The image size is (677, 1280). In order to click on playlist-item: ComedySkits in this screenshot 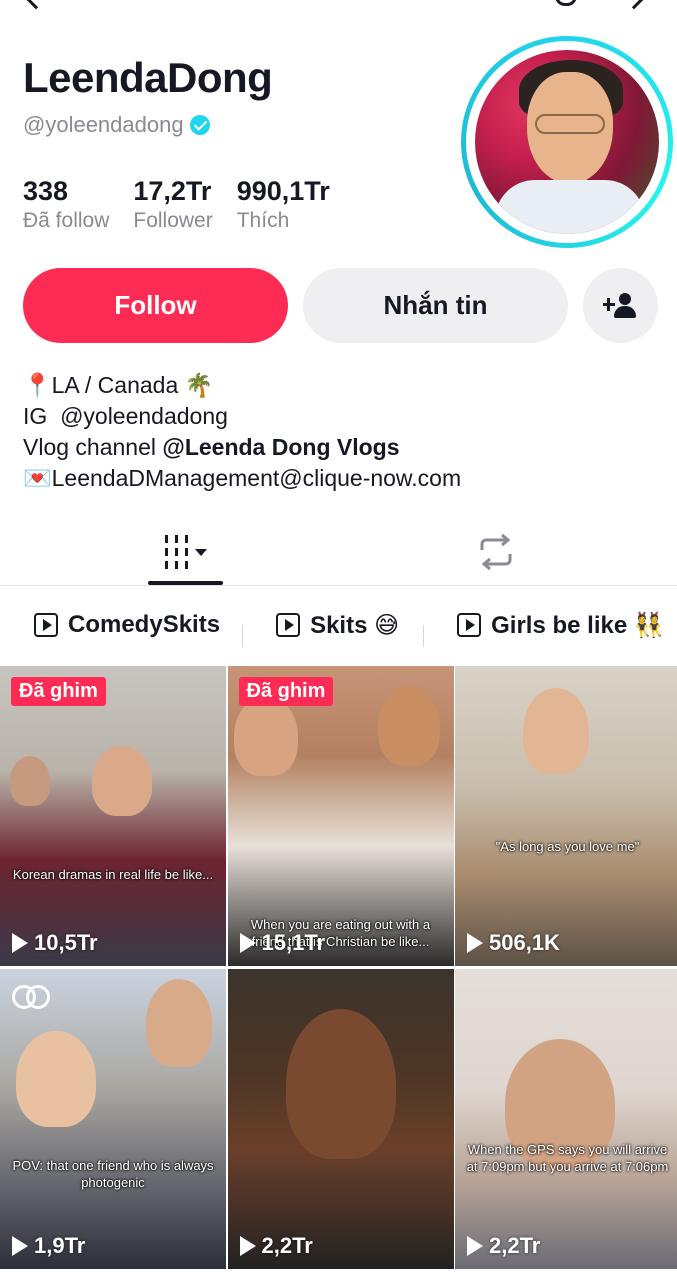, I will do `click(121, 625)`.